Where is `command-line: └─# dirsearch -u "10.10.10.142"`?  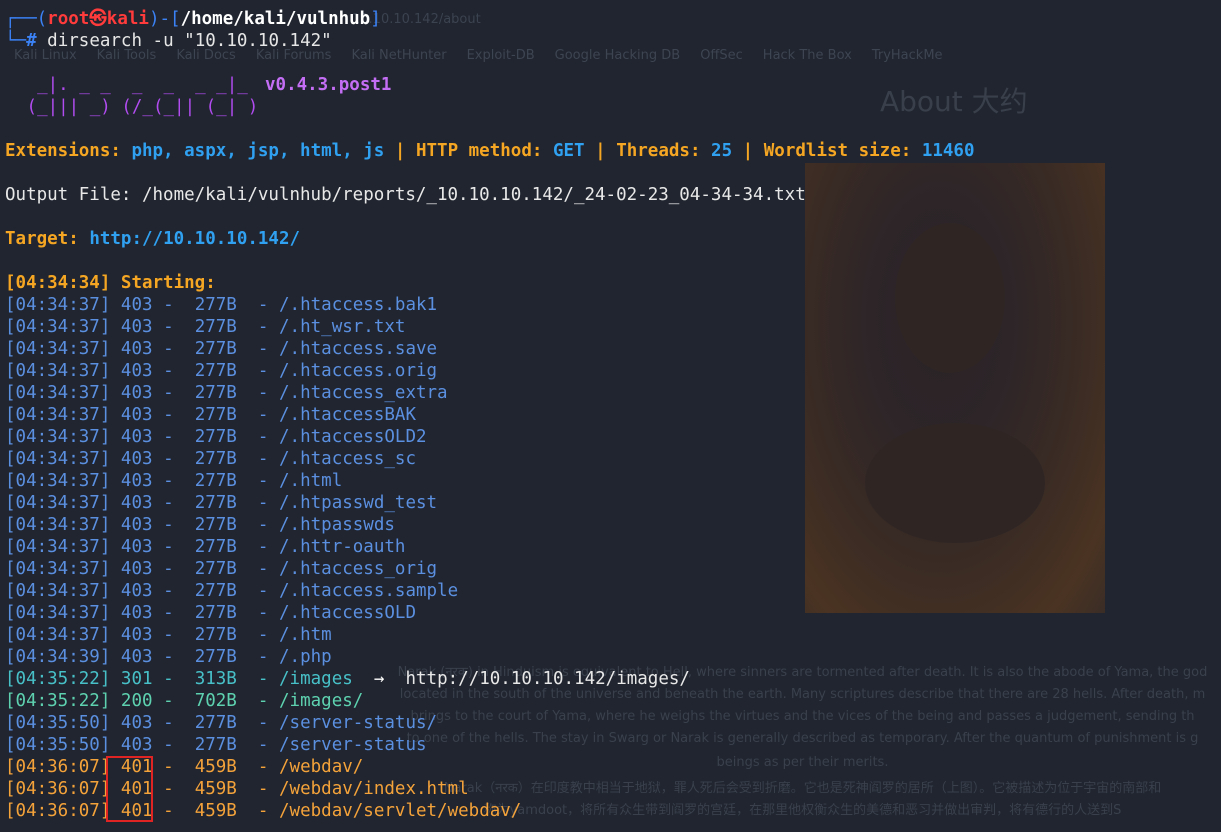 command-line: └─# dirsearch -u "10.10.10.142" is located at coordinates (168, 41).